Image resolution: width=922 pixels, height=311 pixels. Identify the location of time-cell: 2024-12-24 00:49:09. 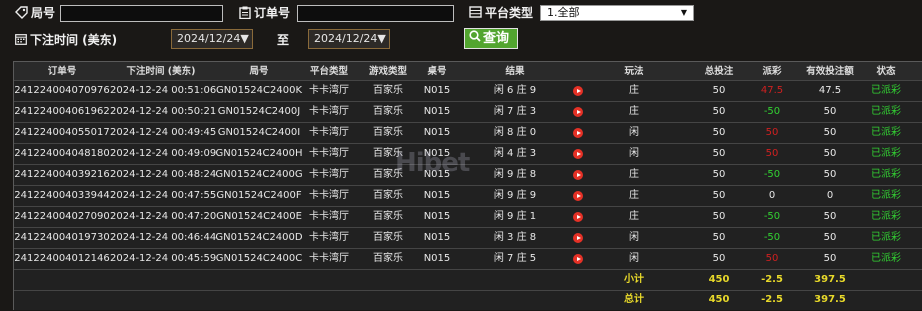
(163, 153).